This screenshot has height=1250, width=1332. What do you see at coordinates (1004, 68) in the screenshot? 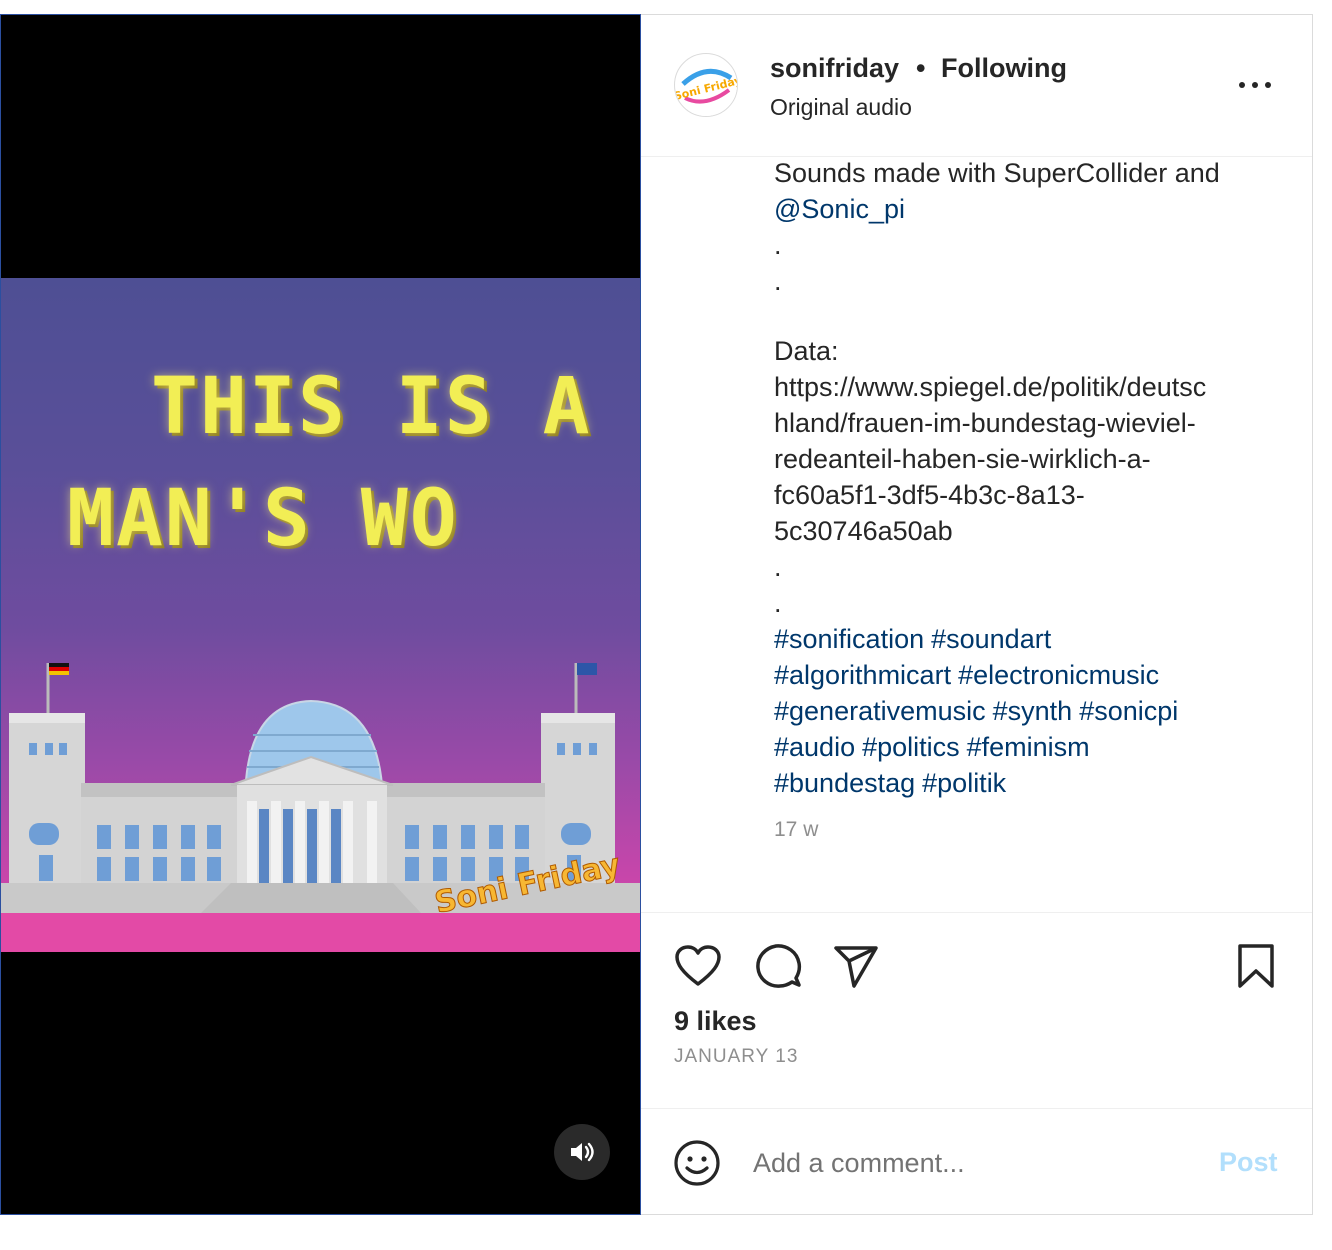
I see `following-button: Following` at bounding box center [1004, 68].